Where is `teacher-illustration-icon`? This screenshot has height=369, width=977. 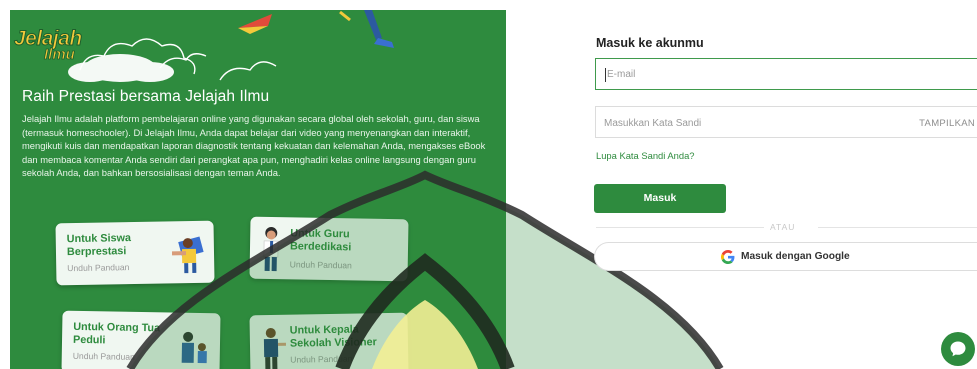 teacher-illustration-icon is located at coordinates (271, 249).